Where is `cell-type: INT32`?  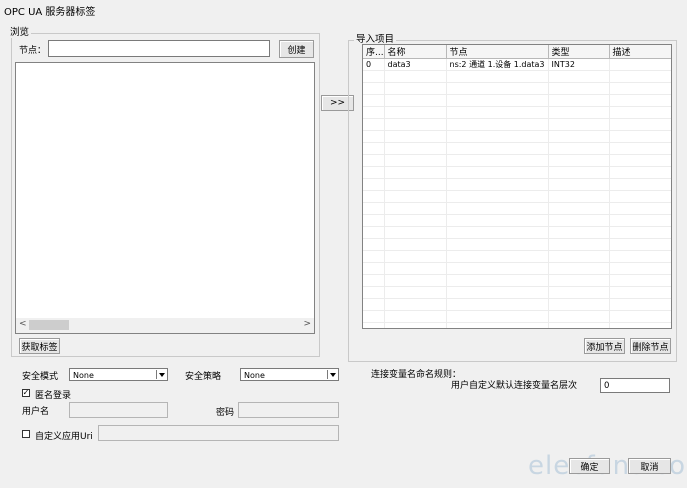
cell-type: INT32 is located at coordinates (579, 64).